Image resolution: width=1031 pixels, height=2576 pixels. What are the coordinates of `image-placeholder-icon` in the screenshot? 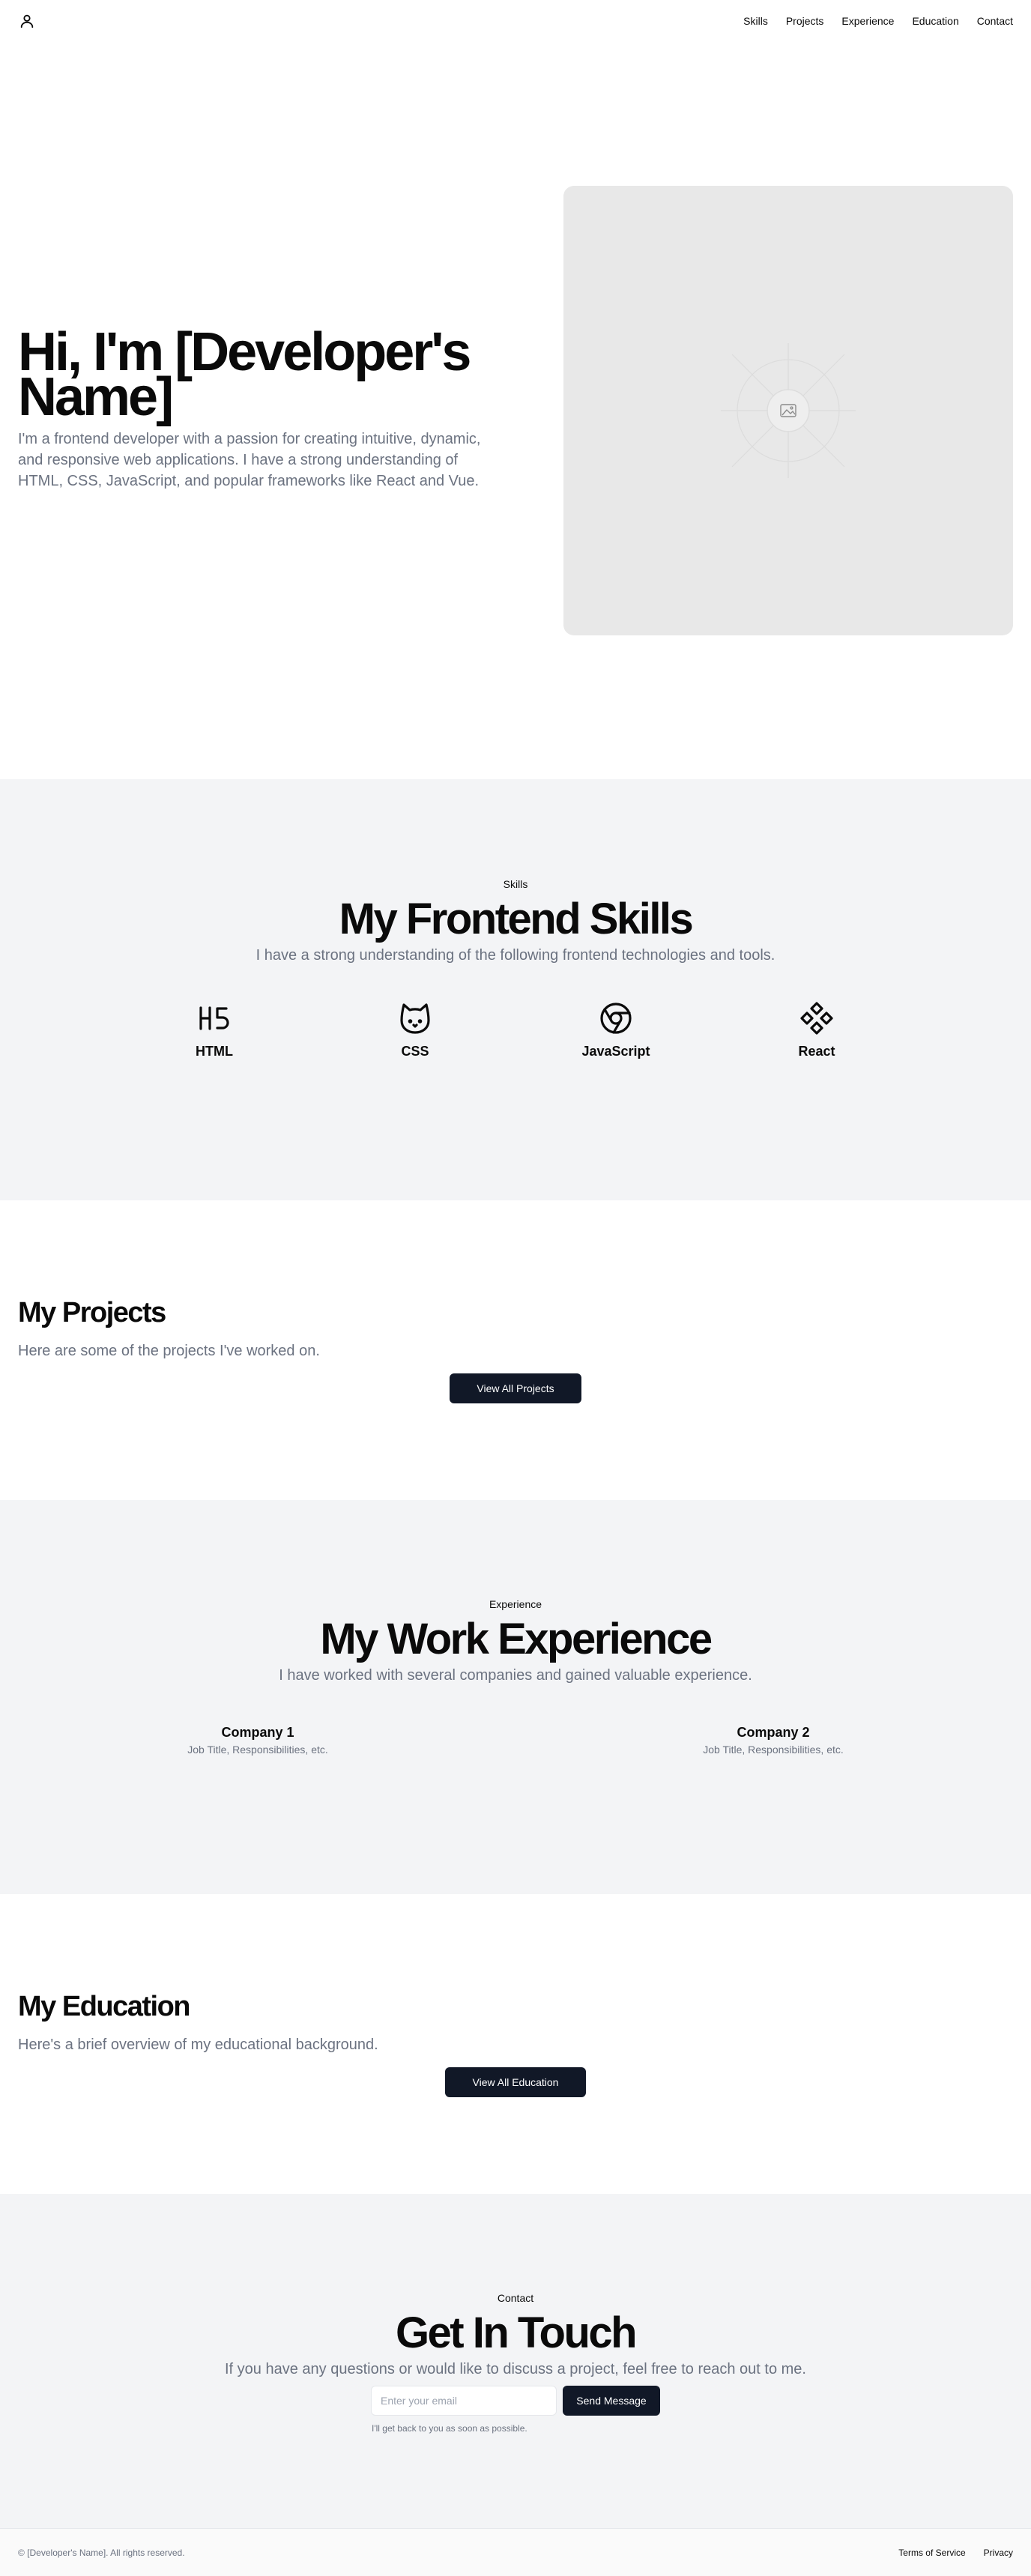 It's located at (789, 410).